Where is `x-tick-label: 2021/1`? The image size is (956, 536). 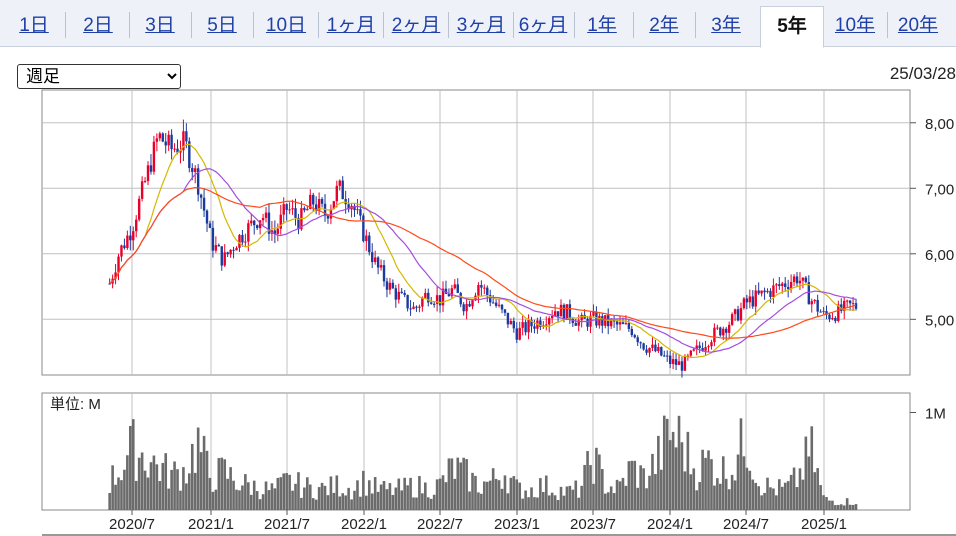
x-tick-label: 2021/1 is located at coordinates (211, 524).